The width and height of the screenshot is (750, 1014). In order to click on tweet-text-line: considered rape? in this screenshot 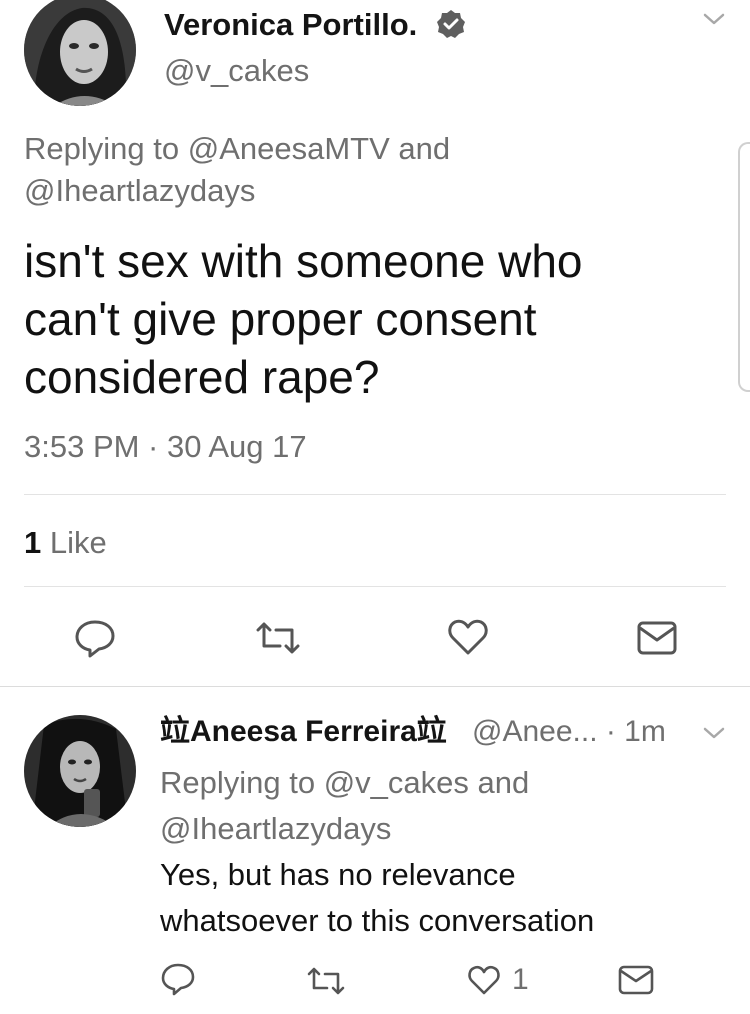, I will do `click(202, 377)`.